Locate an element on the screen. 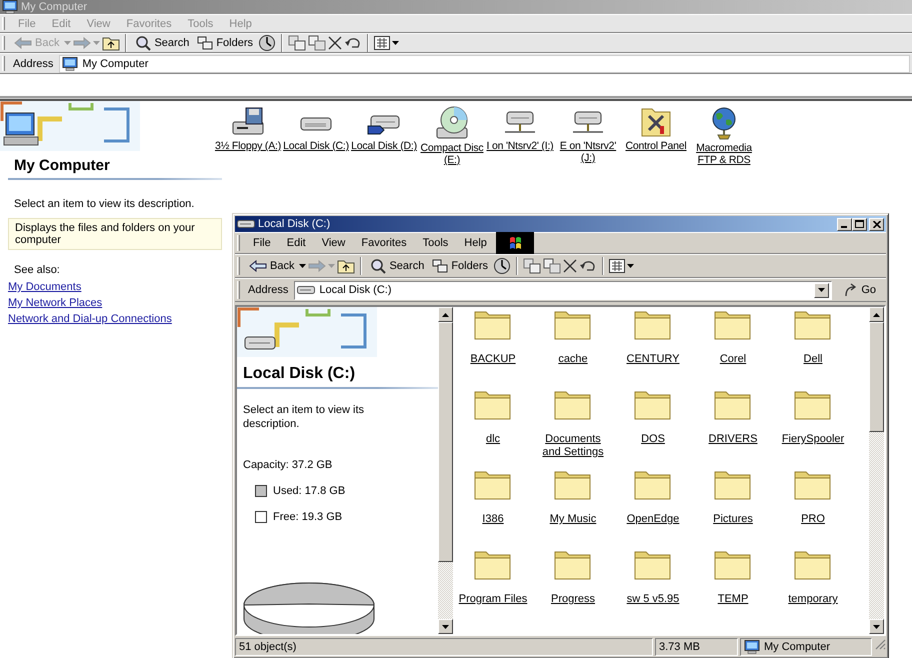  down-arrow-icon is located at coordinates (876, 626).